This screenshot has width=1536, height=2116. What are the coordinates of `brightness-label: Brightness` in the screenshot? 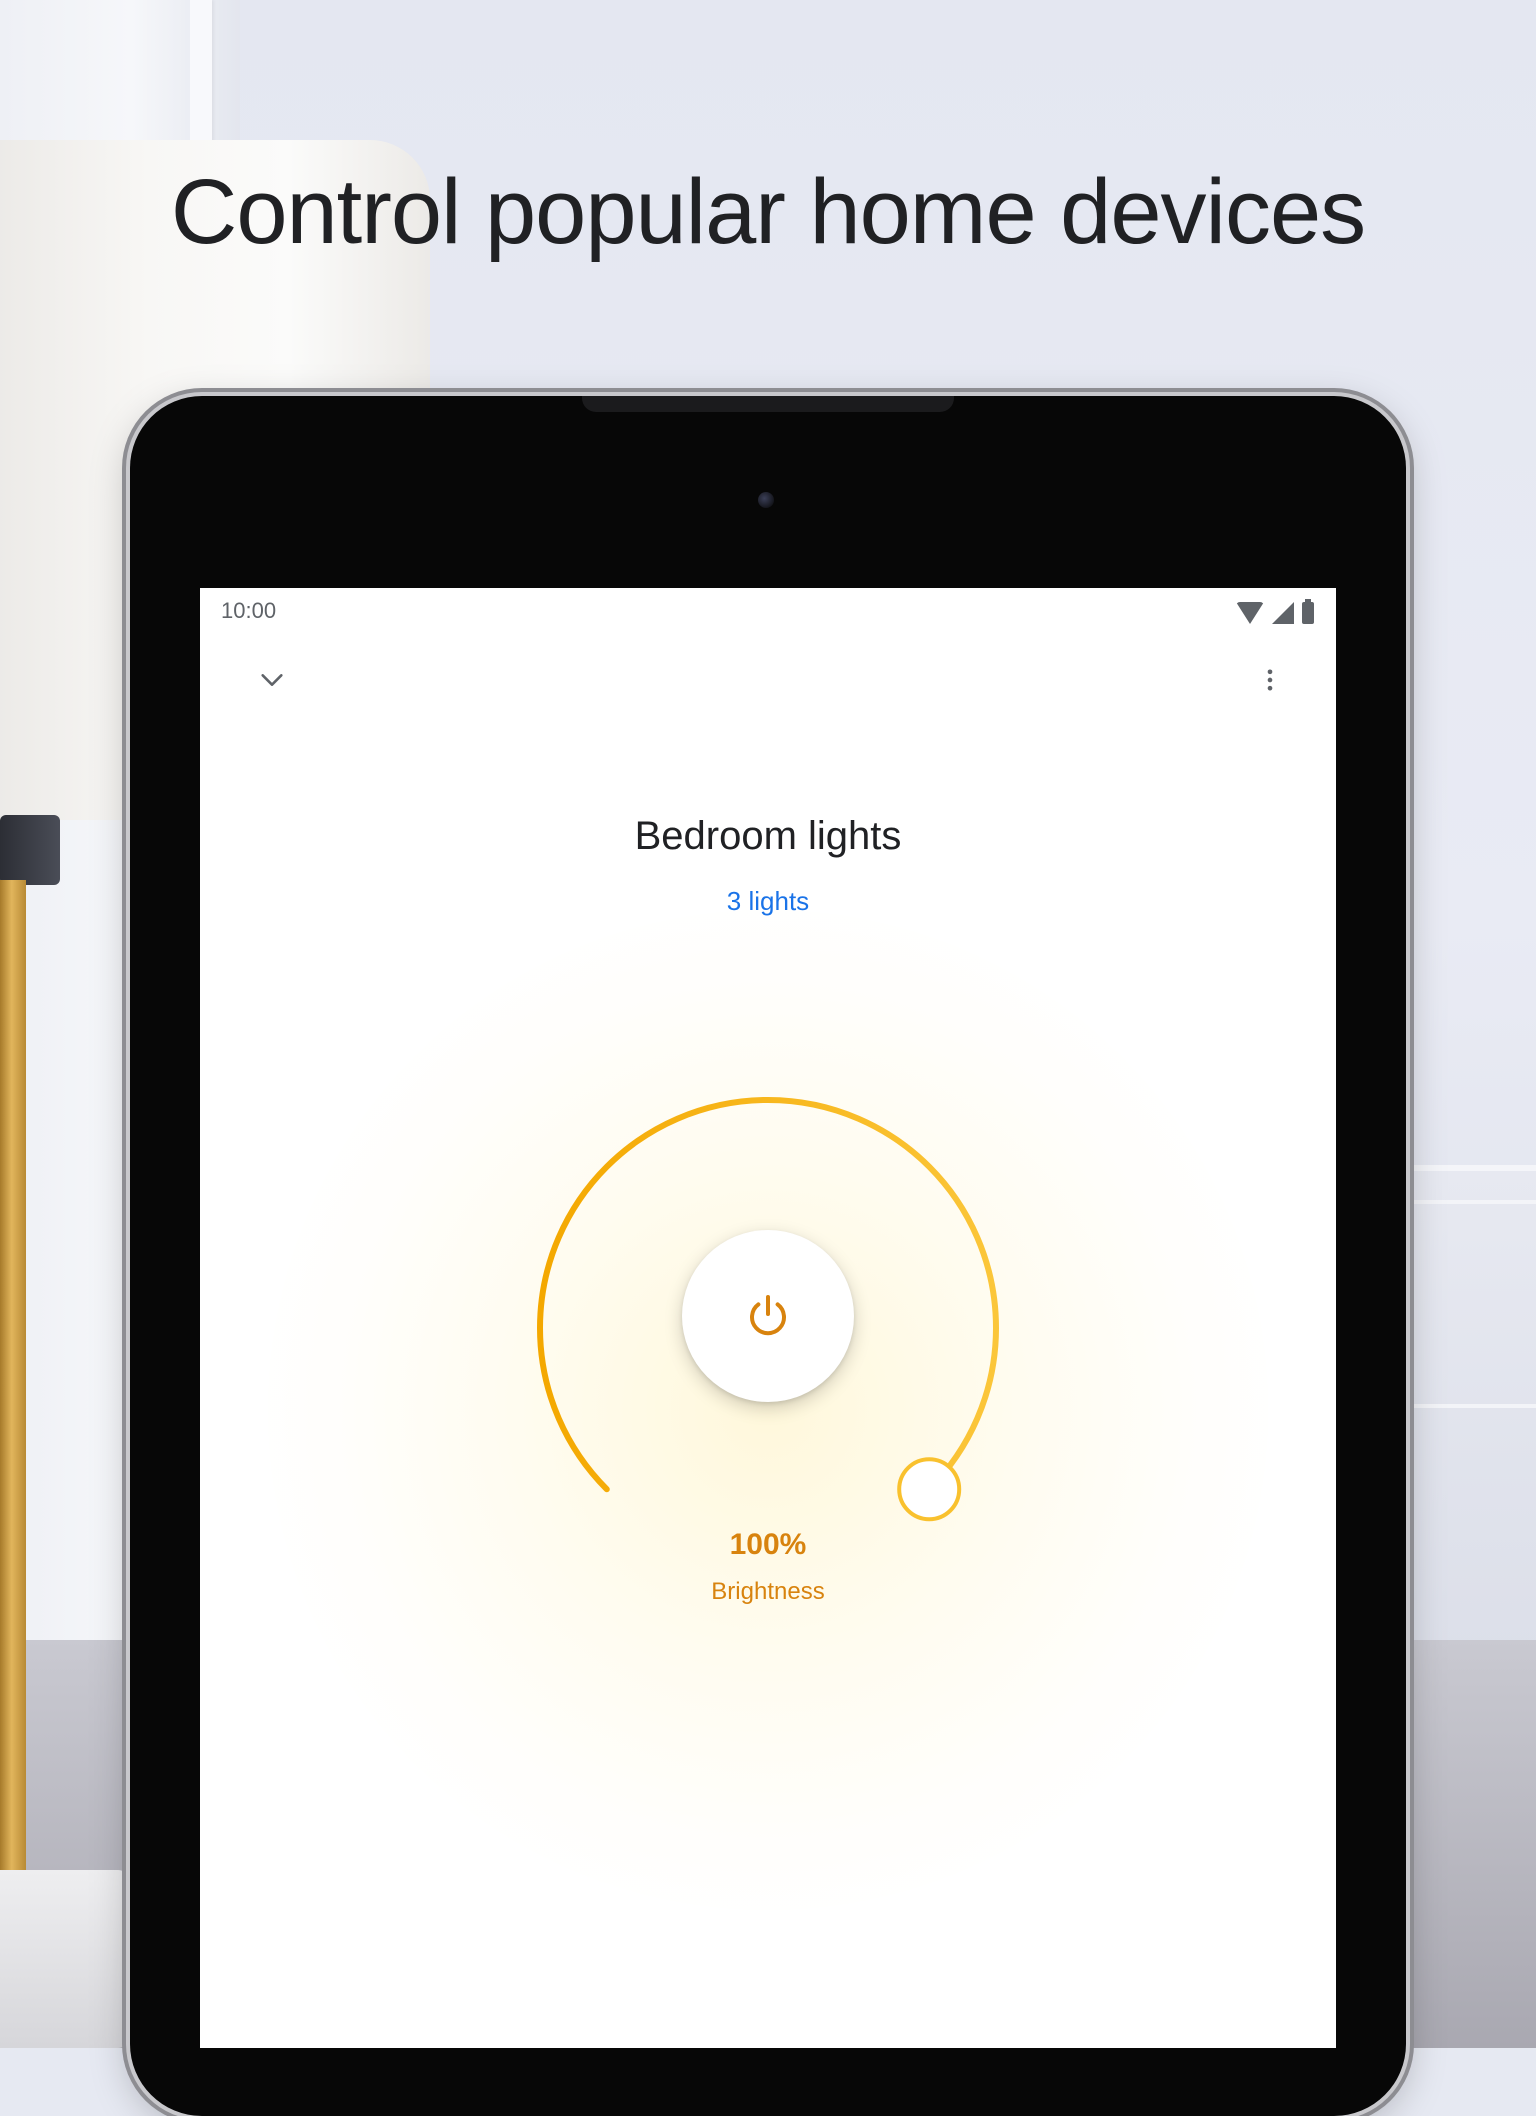 It's located at (768, 1591).